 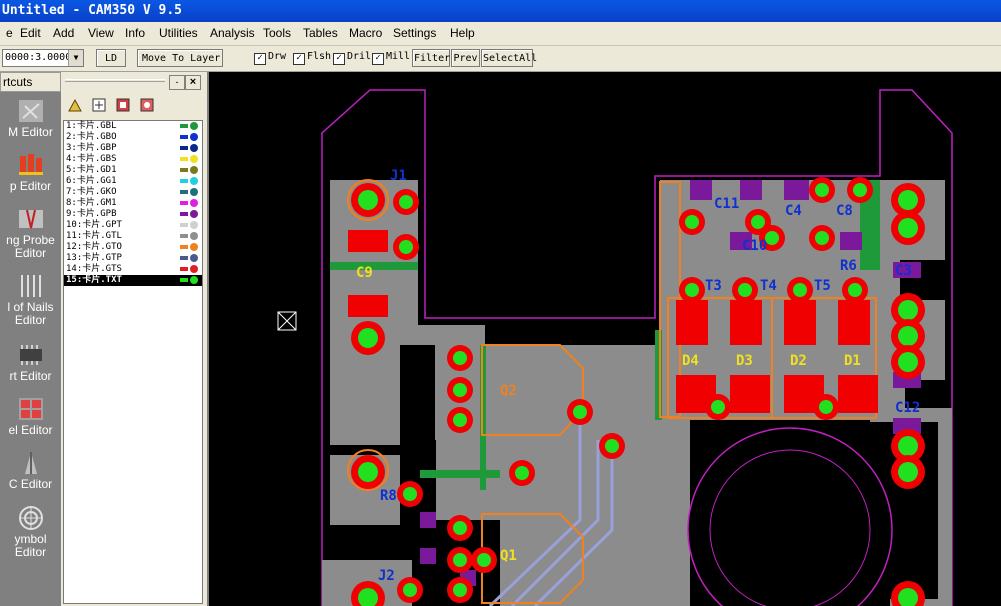 I want to click on close-icon: ×, so click(x=193, y=82).